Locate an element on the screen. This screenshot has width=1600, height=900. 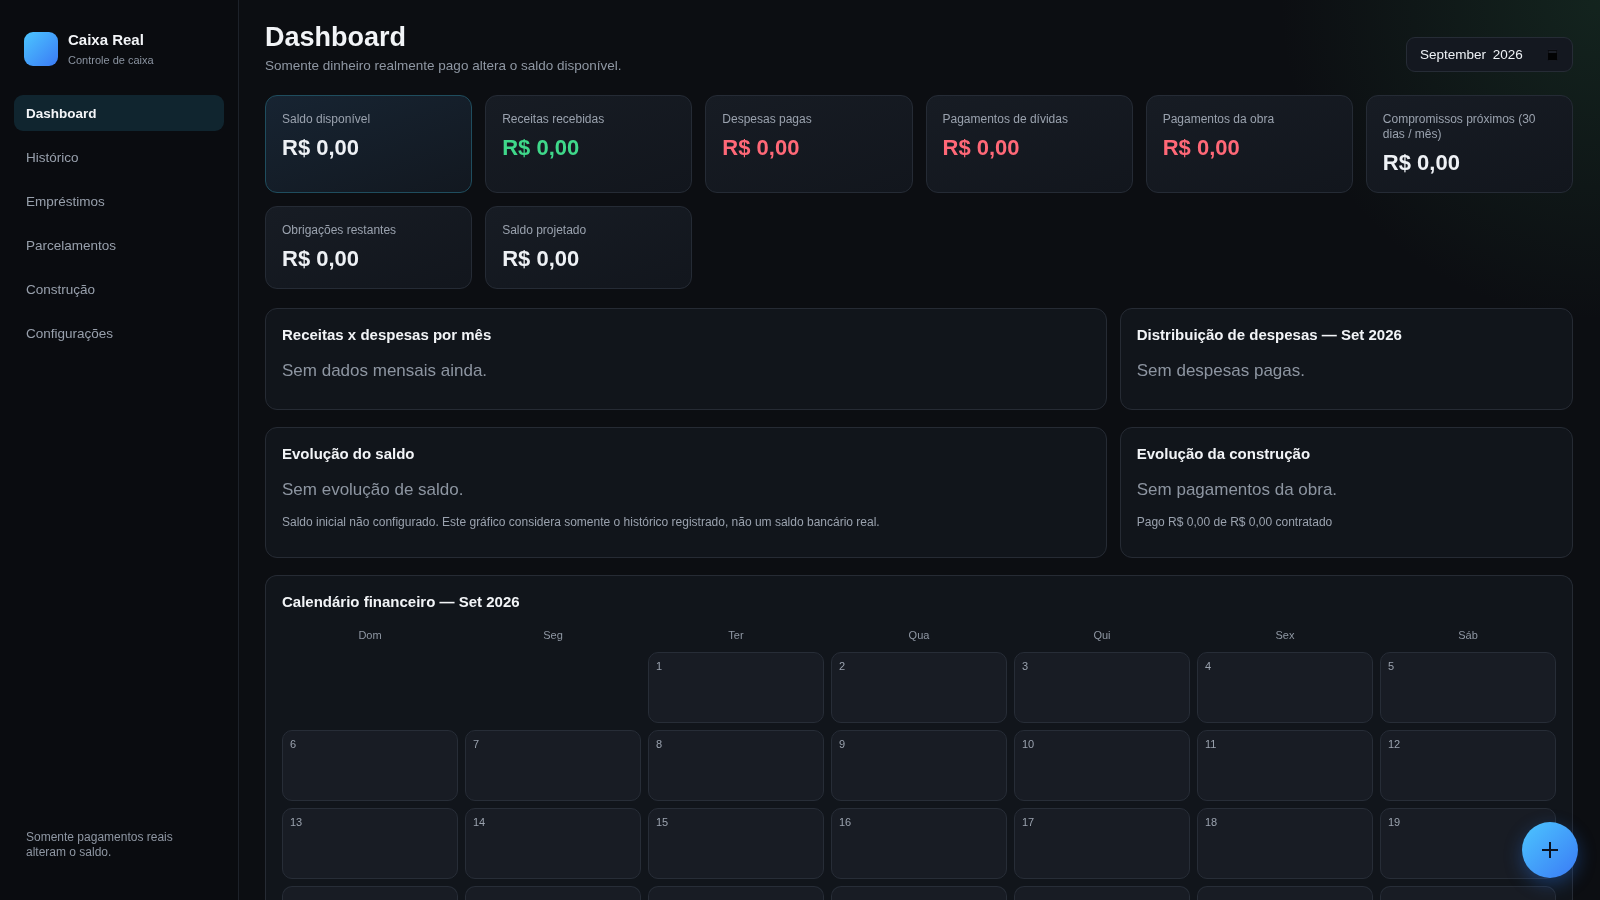
brand-subtitle: Controle de caixa is located at coordinates (111, 60).